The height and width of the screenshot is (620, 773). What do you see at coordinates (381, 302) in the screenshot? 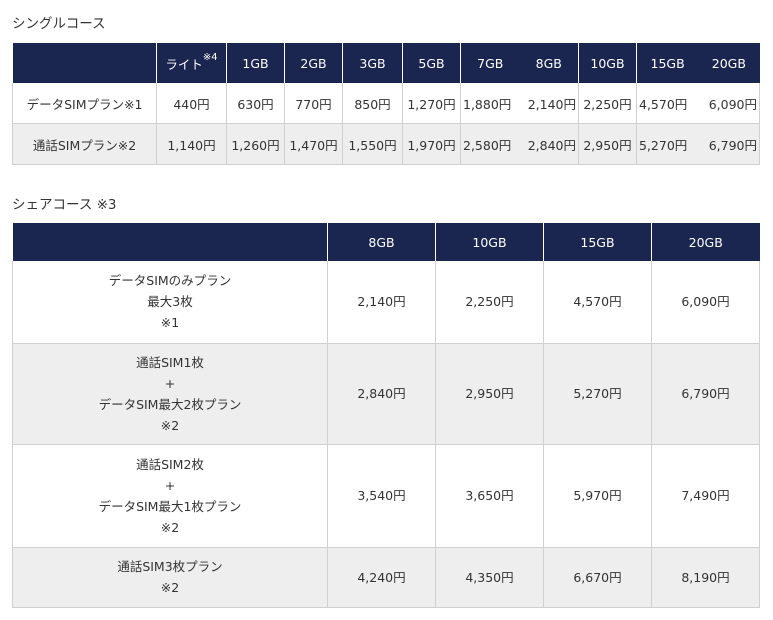
I see `price-cell: 2,140円` at bounding box center [381, 302].